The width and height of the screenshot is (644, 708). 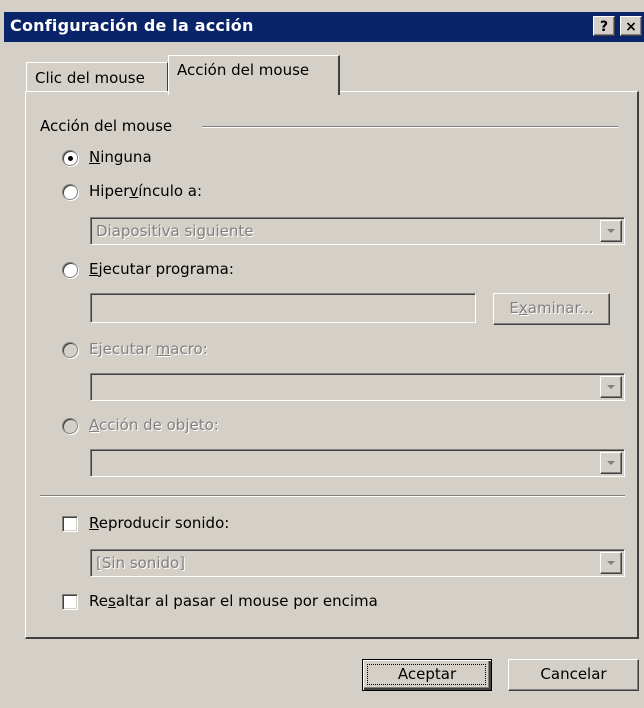 What do you see at coordinates (410, 127) in the screenshot?
I see `group-divider` at bounding box center [410, 127].